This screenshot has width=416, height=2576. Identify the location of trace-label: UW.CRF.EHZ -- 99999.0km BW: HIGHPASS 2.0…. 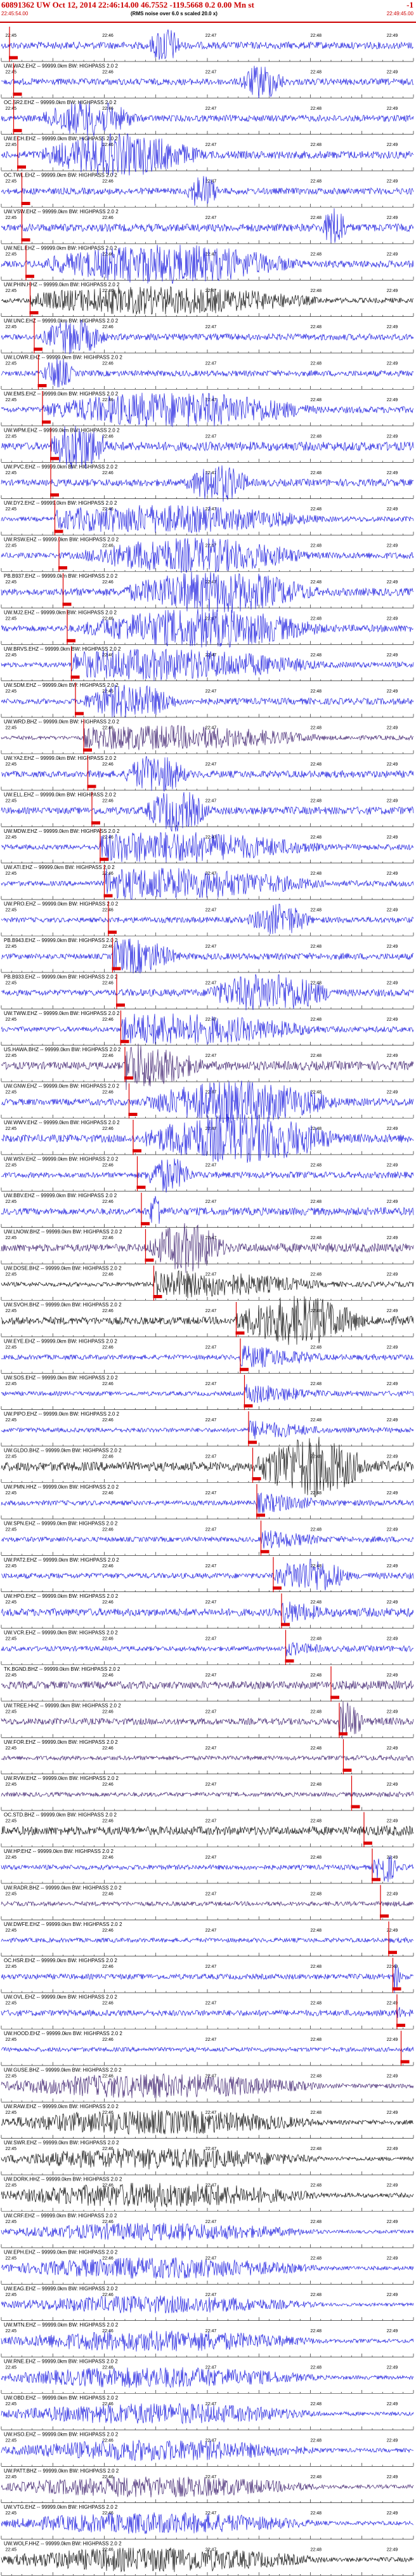
(60, 2216).